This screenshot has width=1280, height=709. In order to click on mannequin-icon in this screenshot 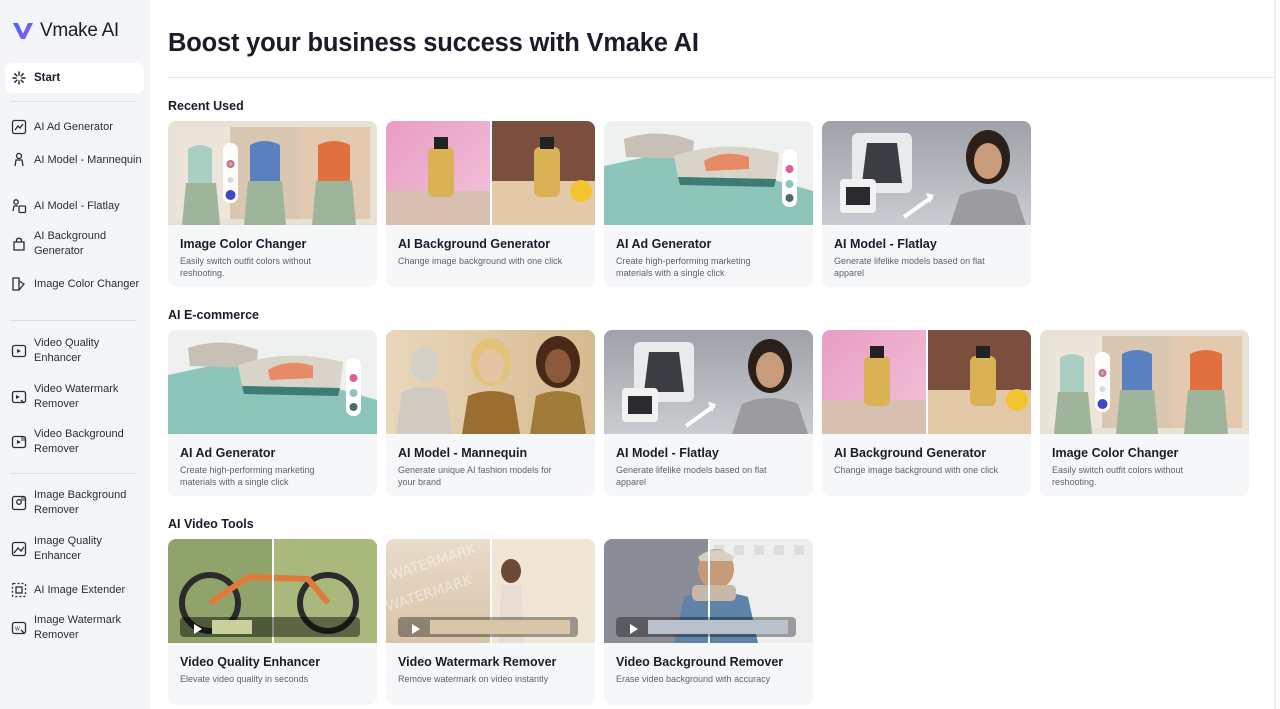, I will do `click(19, 160)`.